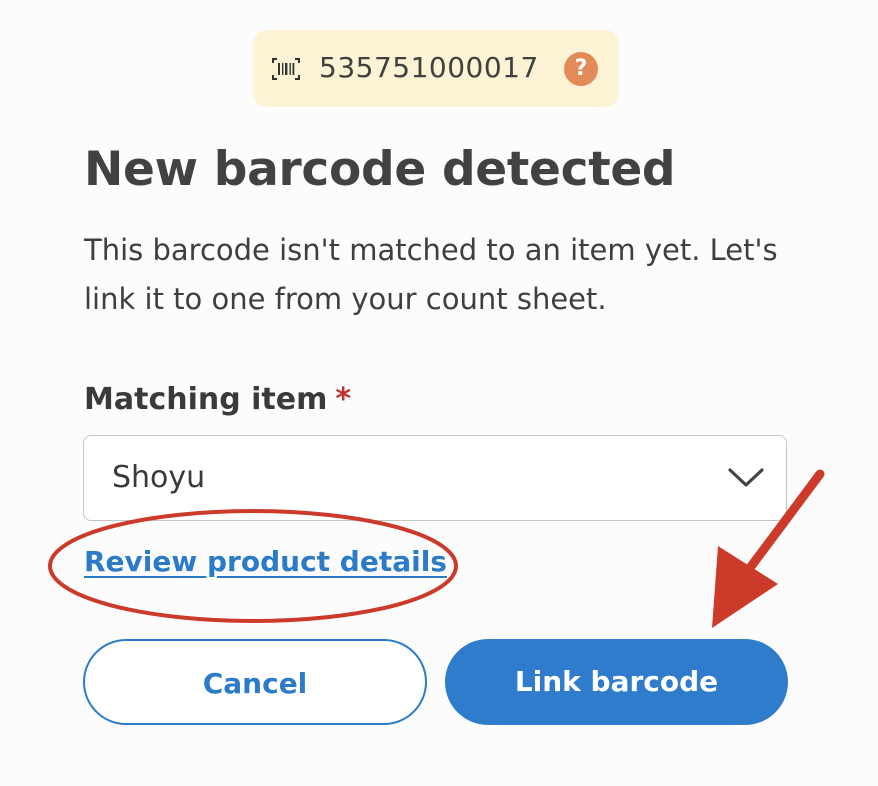 The width and height of the screenshot is (878, 786). What do you see at coordinates (286, 69) in the screenshot?
I see `barcode-icon` at bounding box center [286, 69].